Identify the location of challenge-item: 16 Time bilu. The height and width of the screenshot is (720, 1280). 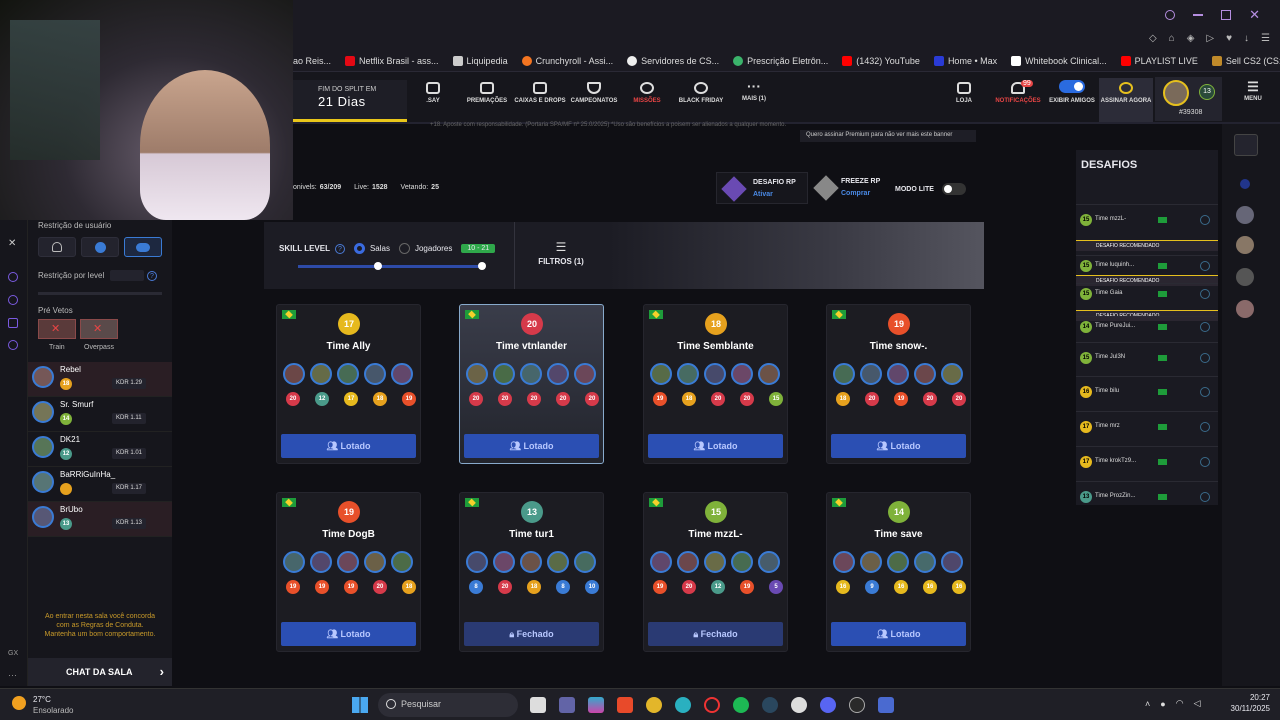
(1147, 392).